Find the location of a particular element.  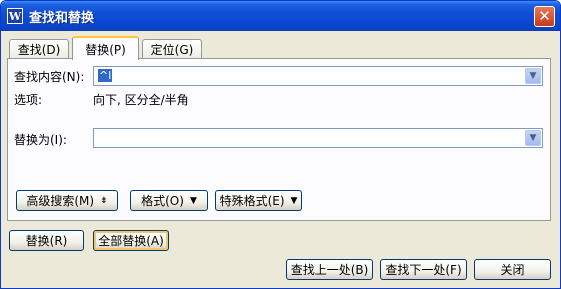

replace-all-button: 全部替换(A) is located at coordinates (131, 240).